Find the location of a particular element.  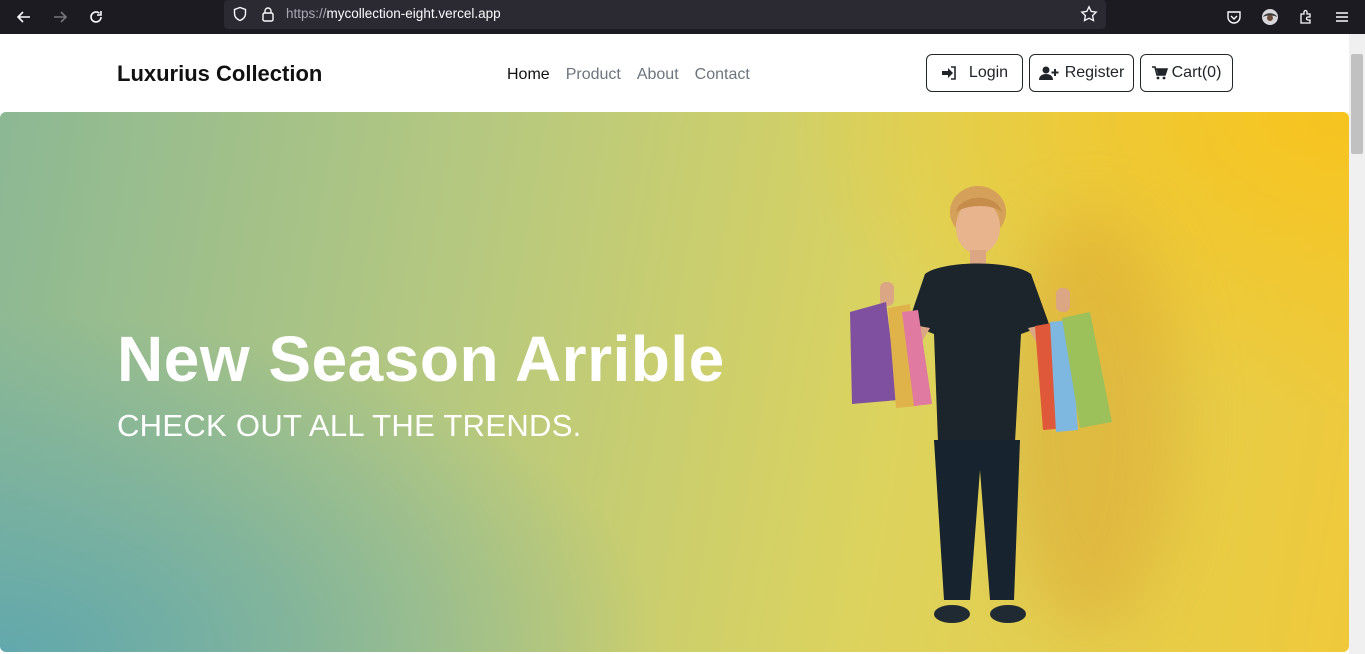

lock-icon is located at coordinates (268, 14).